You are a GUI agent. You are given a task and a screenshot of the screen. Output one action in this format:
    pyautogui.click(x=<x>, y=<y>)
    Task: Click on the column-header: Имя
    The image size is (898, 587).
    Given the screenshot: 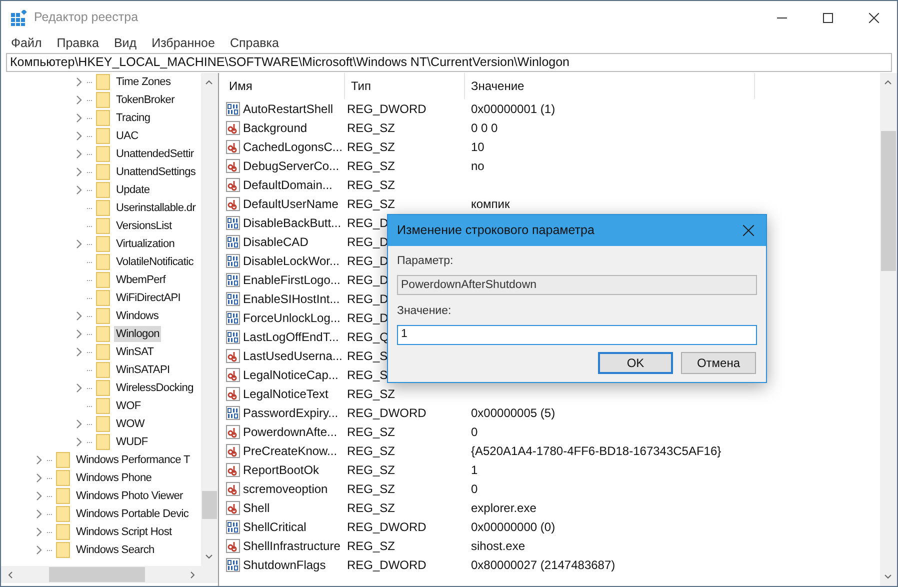 What is the action you would take?
    pyautogui.click(x=283, y=86)
    